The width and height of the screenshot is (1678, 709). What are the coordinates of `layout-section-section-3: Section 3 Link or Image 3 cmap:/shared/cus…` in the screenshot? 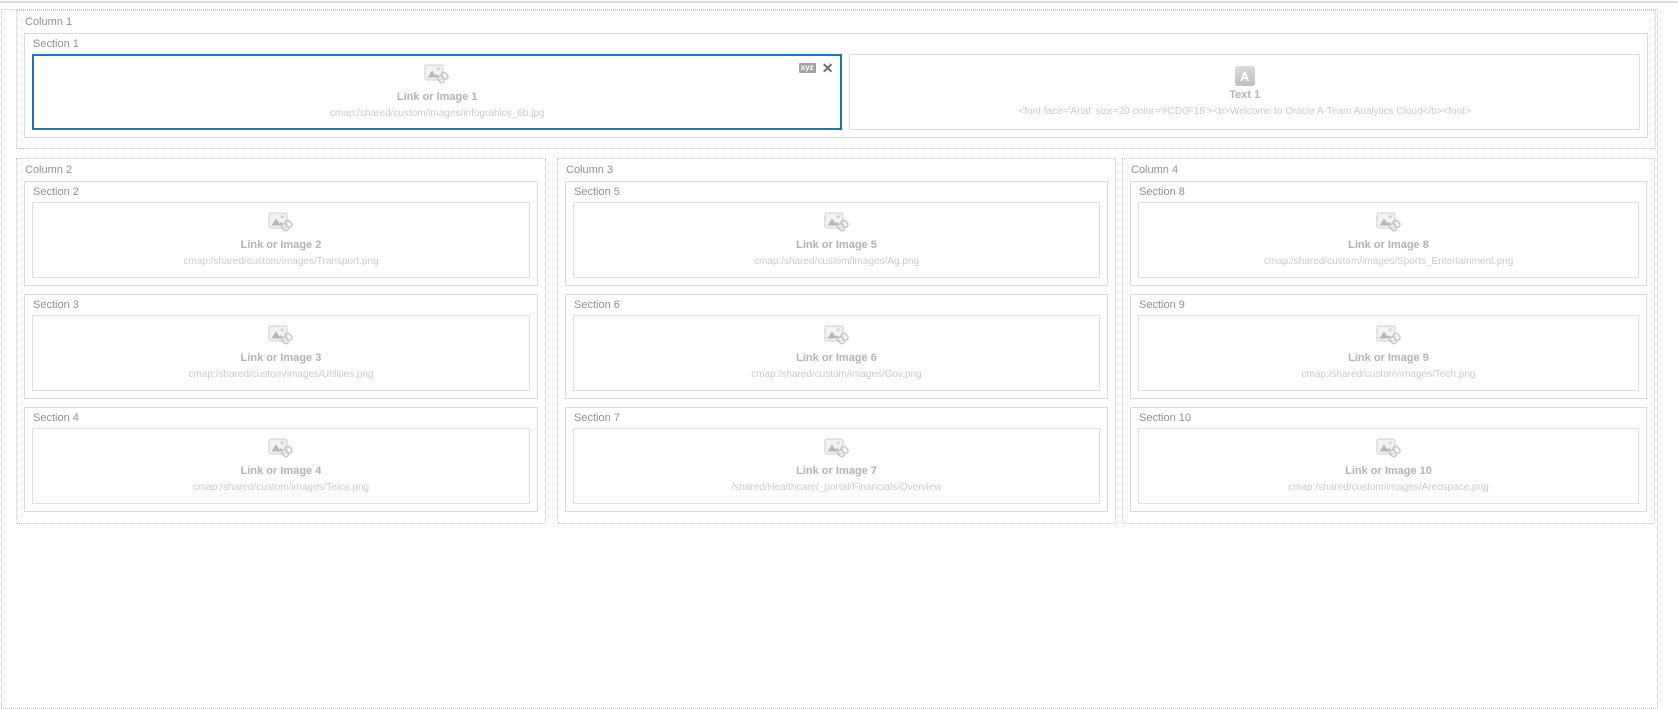 It's located at (281, 346).